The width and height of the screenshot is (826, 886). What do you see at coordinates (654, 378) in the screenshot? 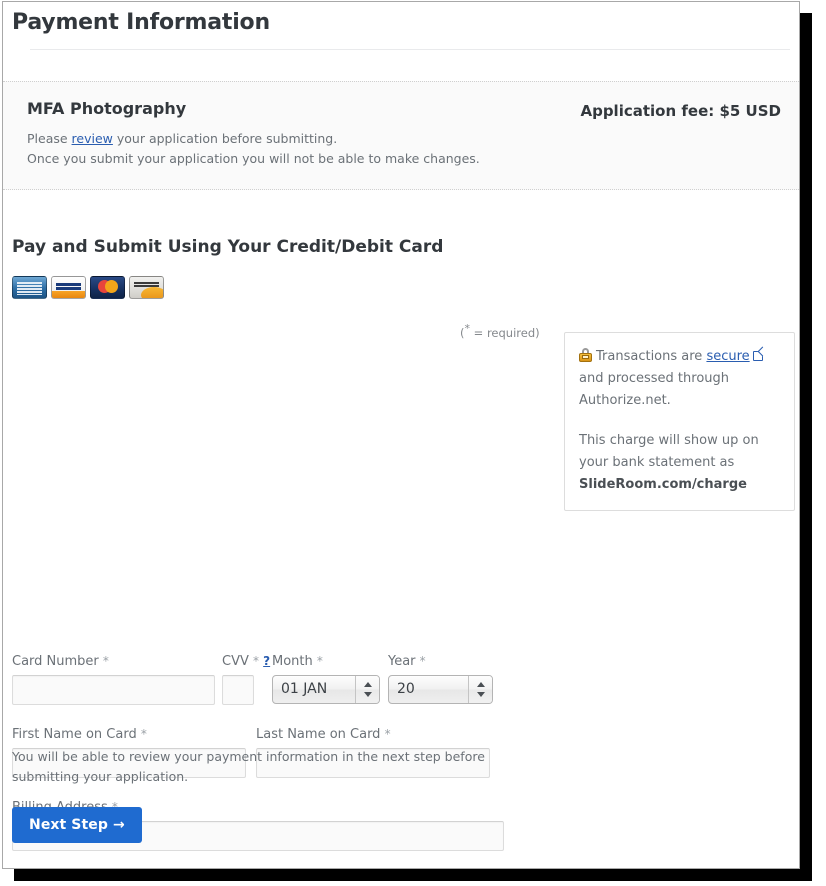
I see `secure-text-line2: and processed through` at bounding box center [654, 378].